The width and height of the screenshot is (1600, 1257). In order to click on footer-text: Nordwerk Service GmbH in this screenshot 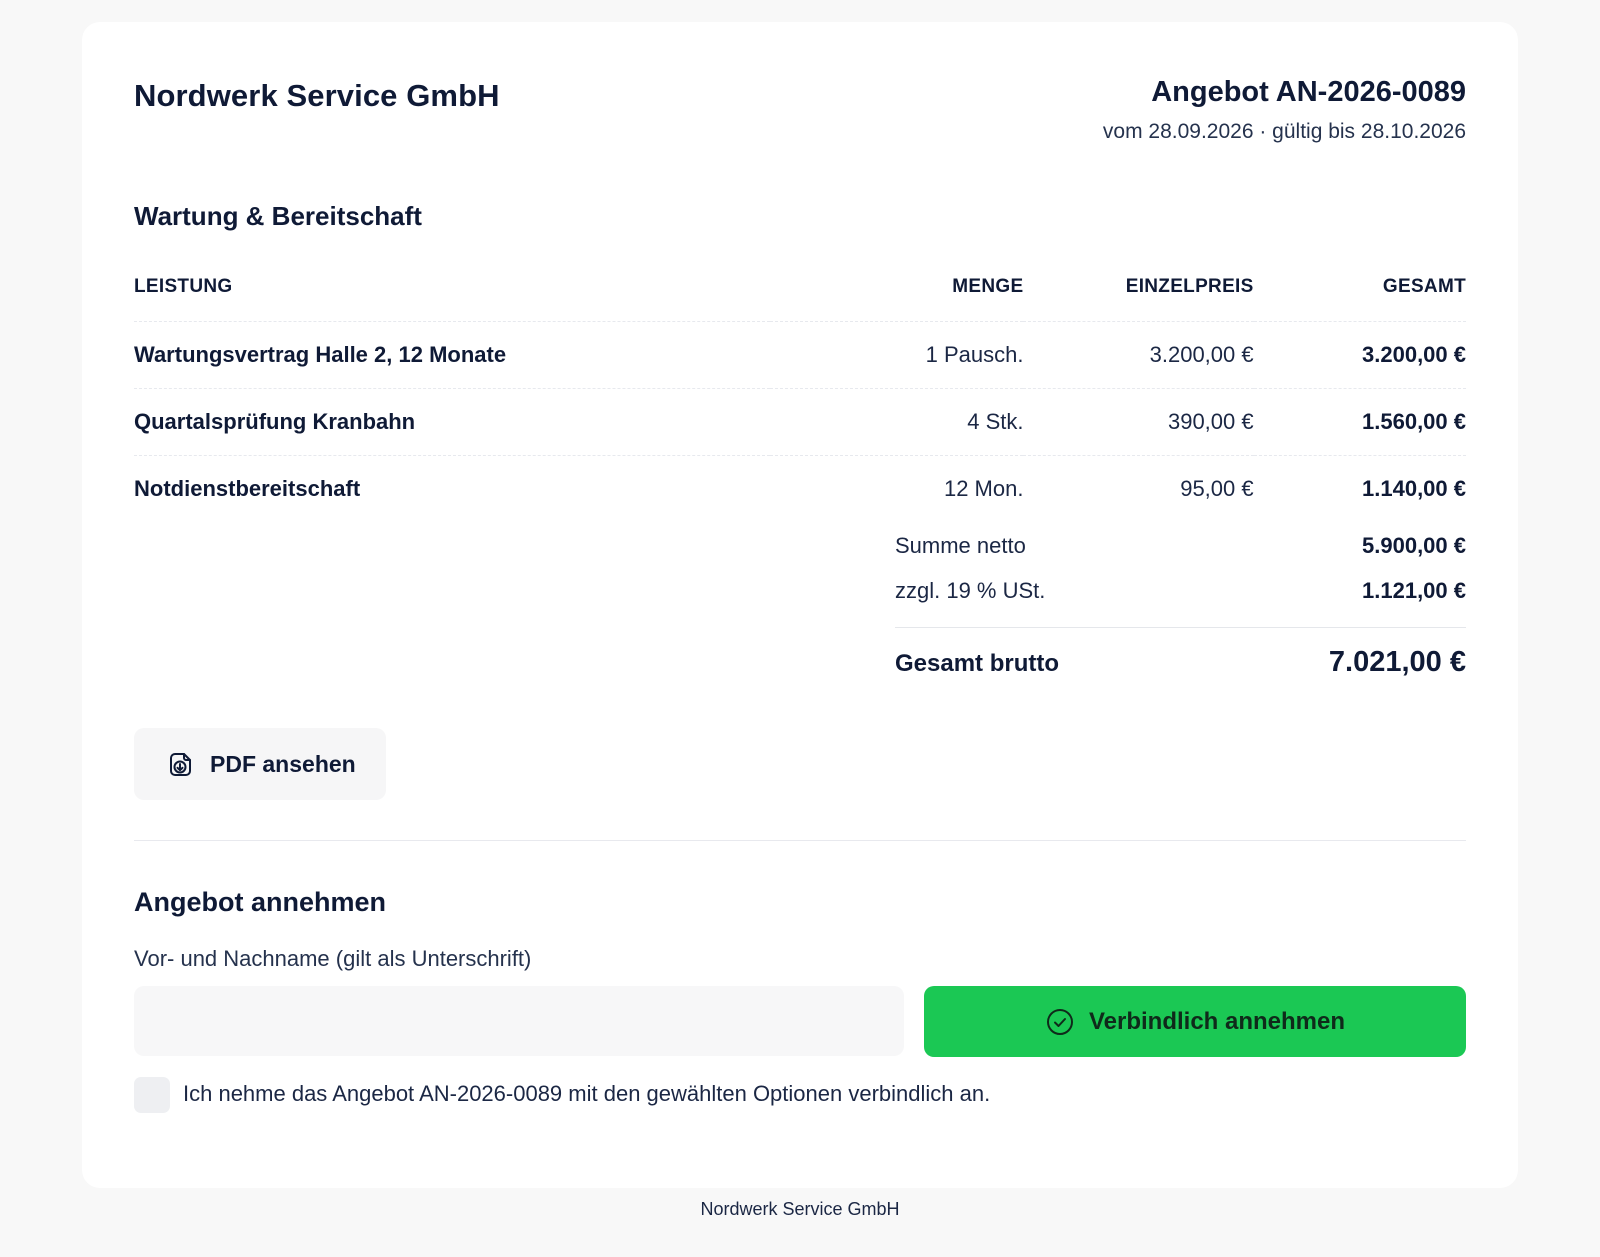, I will do `click(800, 1209)`.